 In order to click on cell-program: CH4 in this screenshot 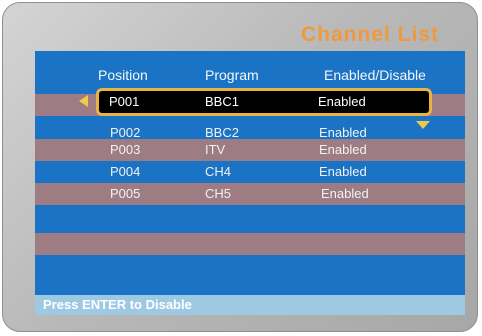, I will do `click(218, 171)`.